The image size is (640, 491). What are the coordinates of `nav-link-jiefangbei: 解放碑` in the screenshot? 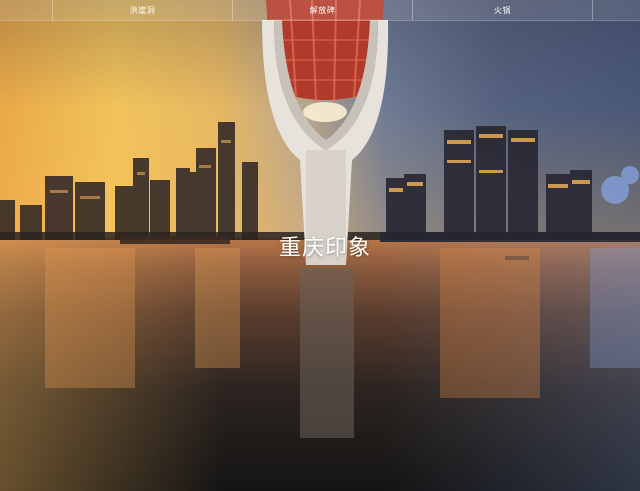 It's located at (323, 10).